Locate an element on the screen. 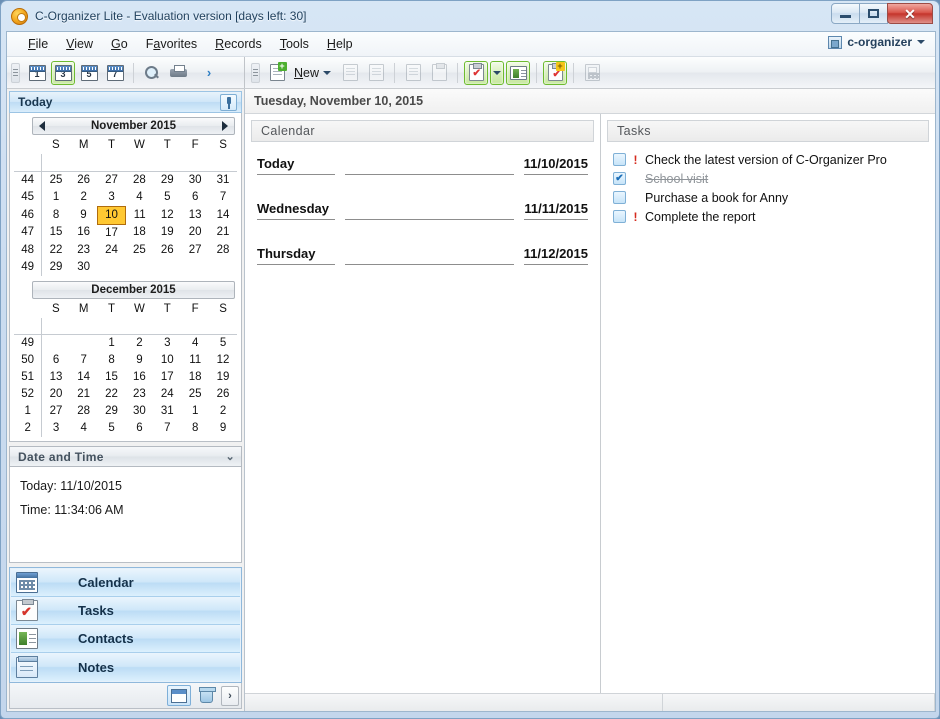 This screenshot has width=940, height=719. window-menu-button: c-organizer is located at coordinates (876, 42).